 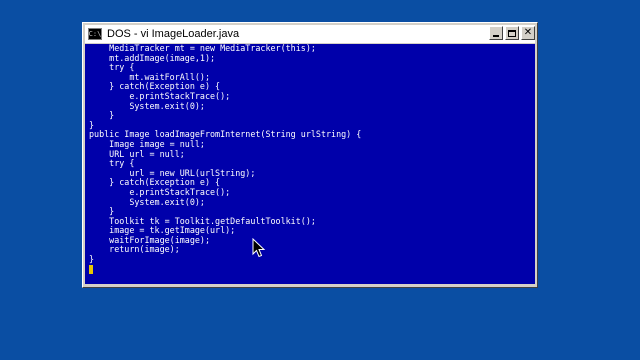 What do you see at coordinates (91, 269) in the screenshot?
I see `text-cursor` at bounding box center [91, 269].